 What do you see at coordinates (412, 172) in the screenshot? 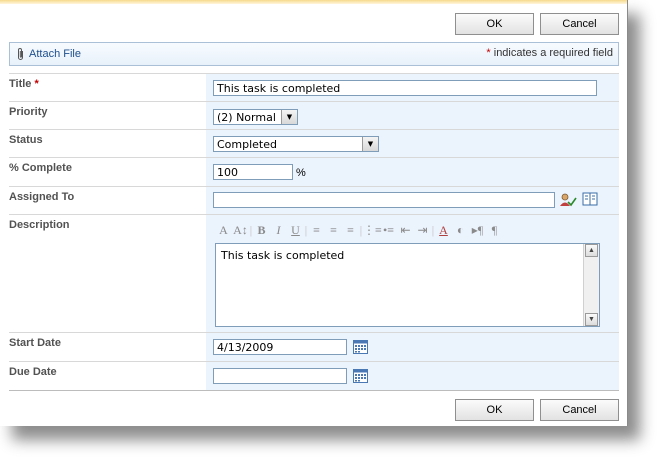
I see `percent-complete-field-cell: %` at bounding box center [412, 172].